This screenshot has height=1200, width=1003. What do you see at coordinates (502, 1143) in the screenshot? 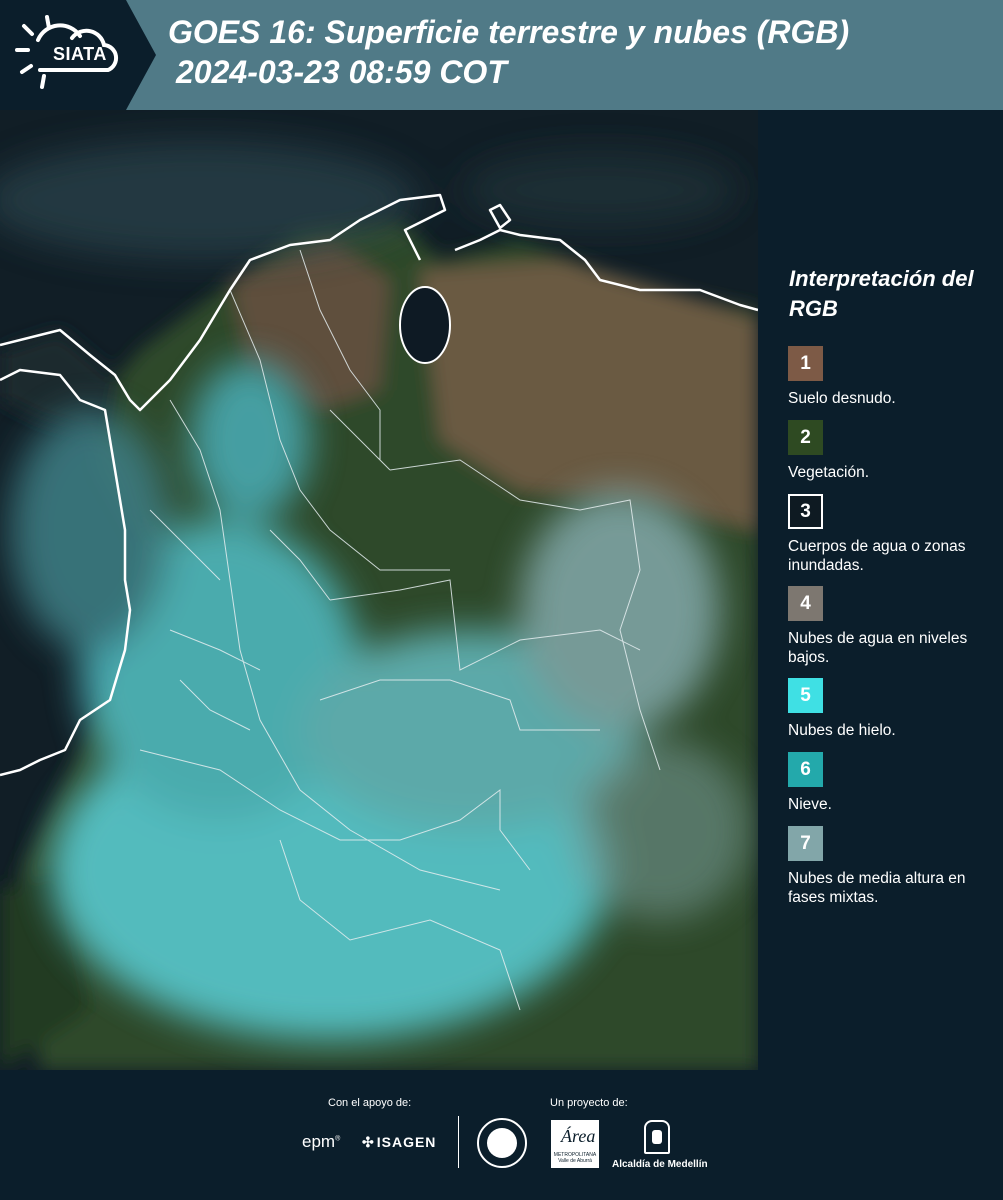
I see `municipal-seal-icon` at bounding box center [502, 1143].